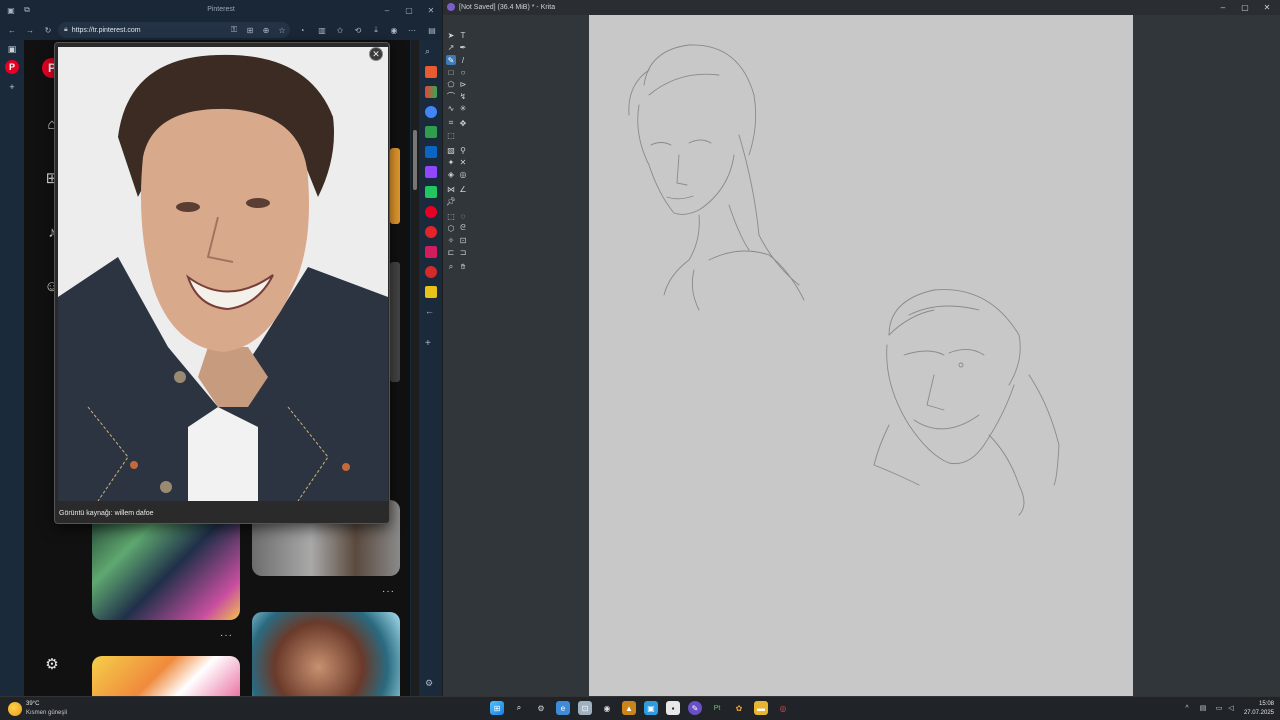  Describe the element at coordinates (451, 240) in the screenshot. I see `contiguous-select-icon: ✧` at that location.